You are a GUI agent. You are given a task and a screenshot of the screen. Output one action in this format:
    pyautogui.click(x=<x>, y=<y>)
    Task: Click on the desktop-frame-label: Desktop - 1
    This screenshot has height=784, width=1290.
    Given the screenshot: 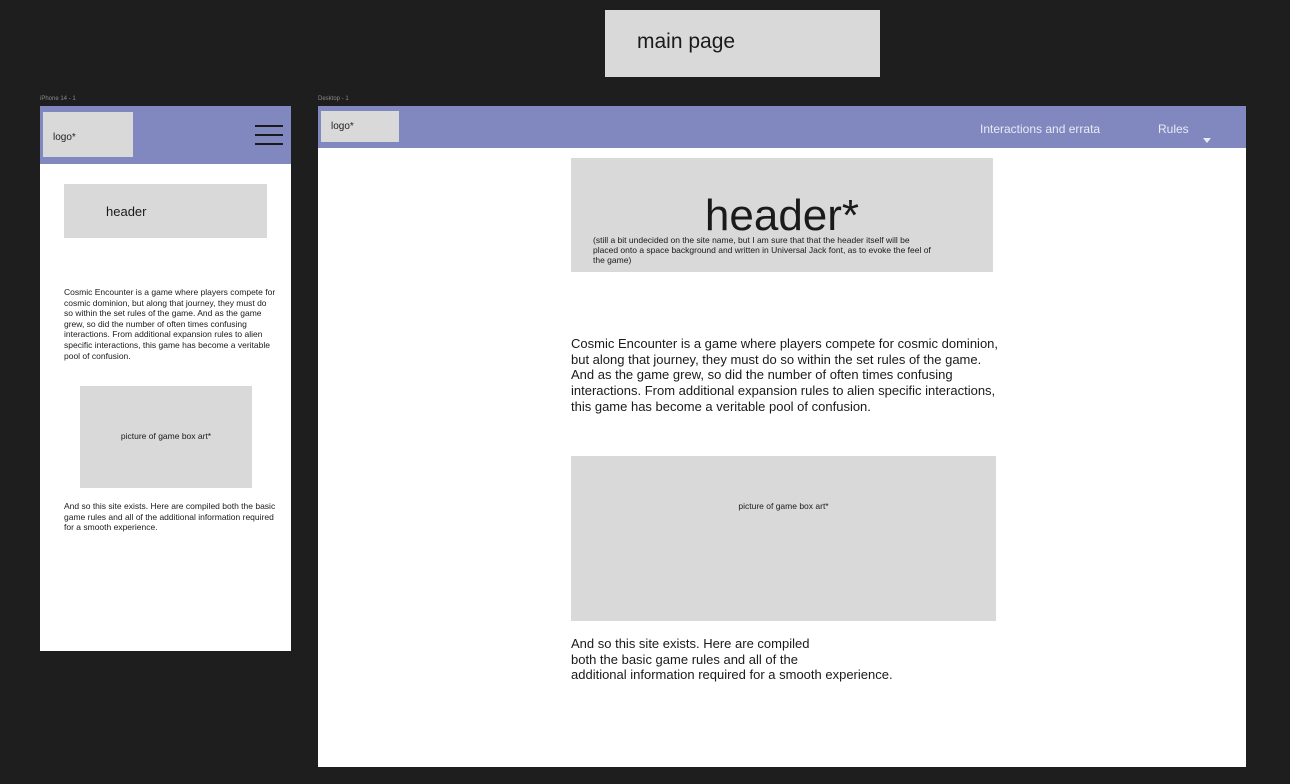 What is the action you would take?
    pyautogui.click(x=333, y=99)
    